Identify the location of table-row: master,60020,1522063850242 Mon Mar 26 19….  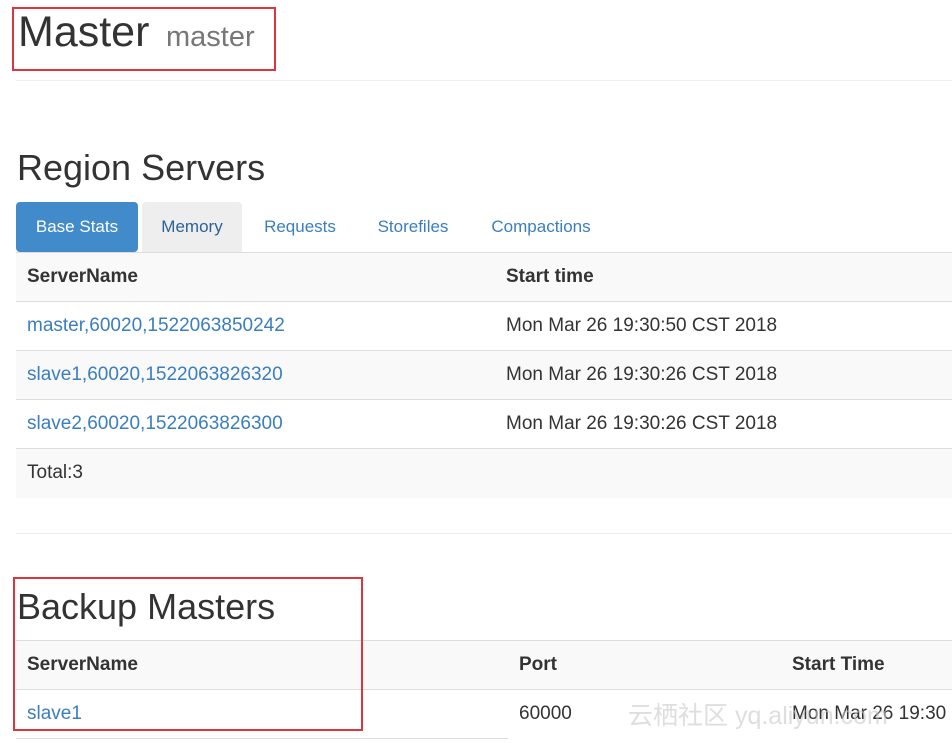
(484, 325).